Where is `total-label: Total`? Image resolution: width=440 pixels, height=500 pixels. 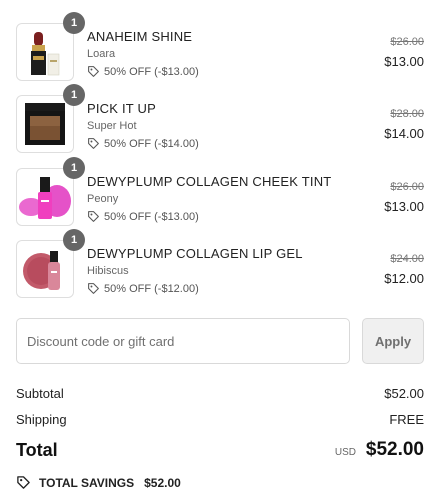 total-label: Total is located at coordinates (37, 450).